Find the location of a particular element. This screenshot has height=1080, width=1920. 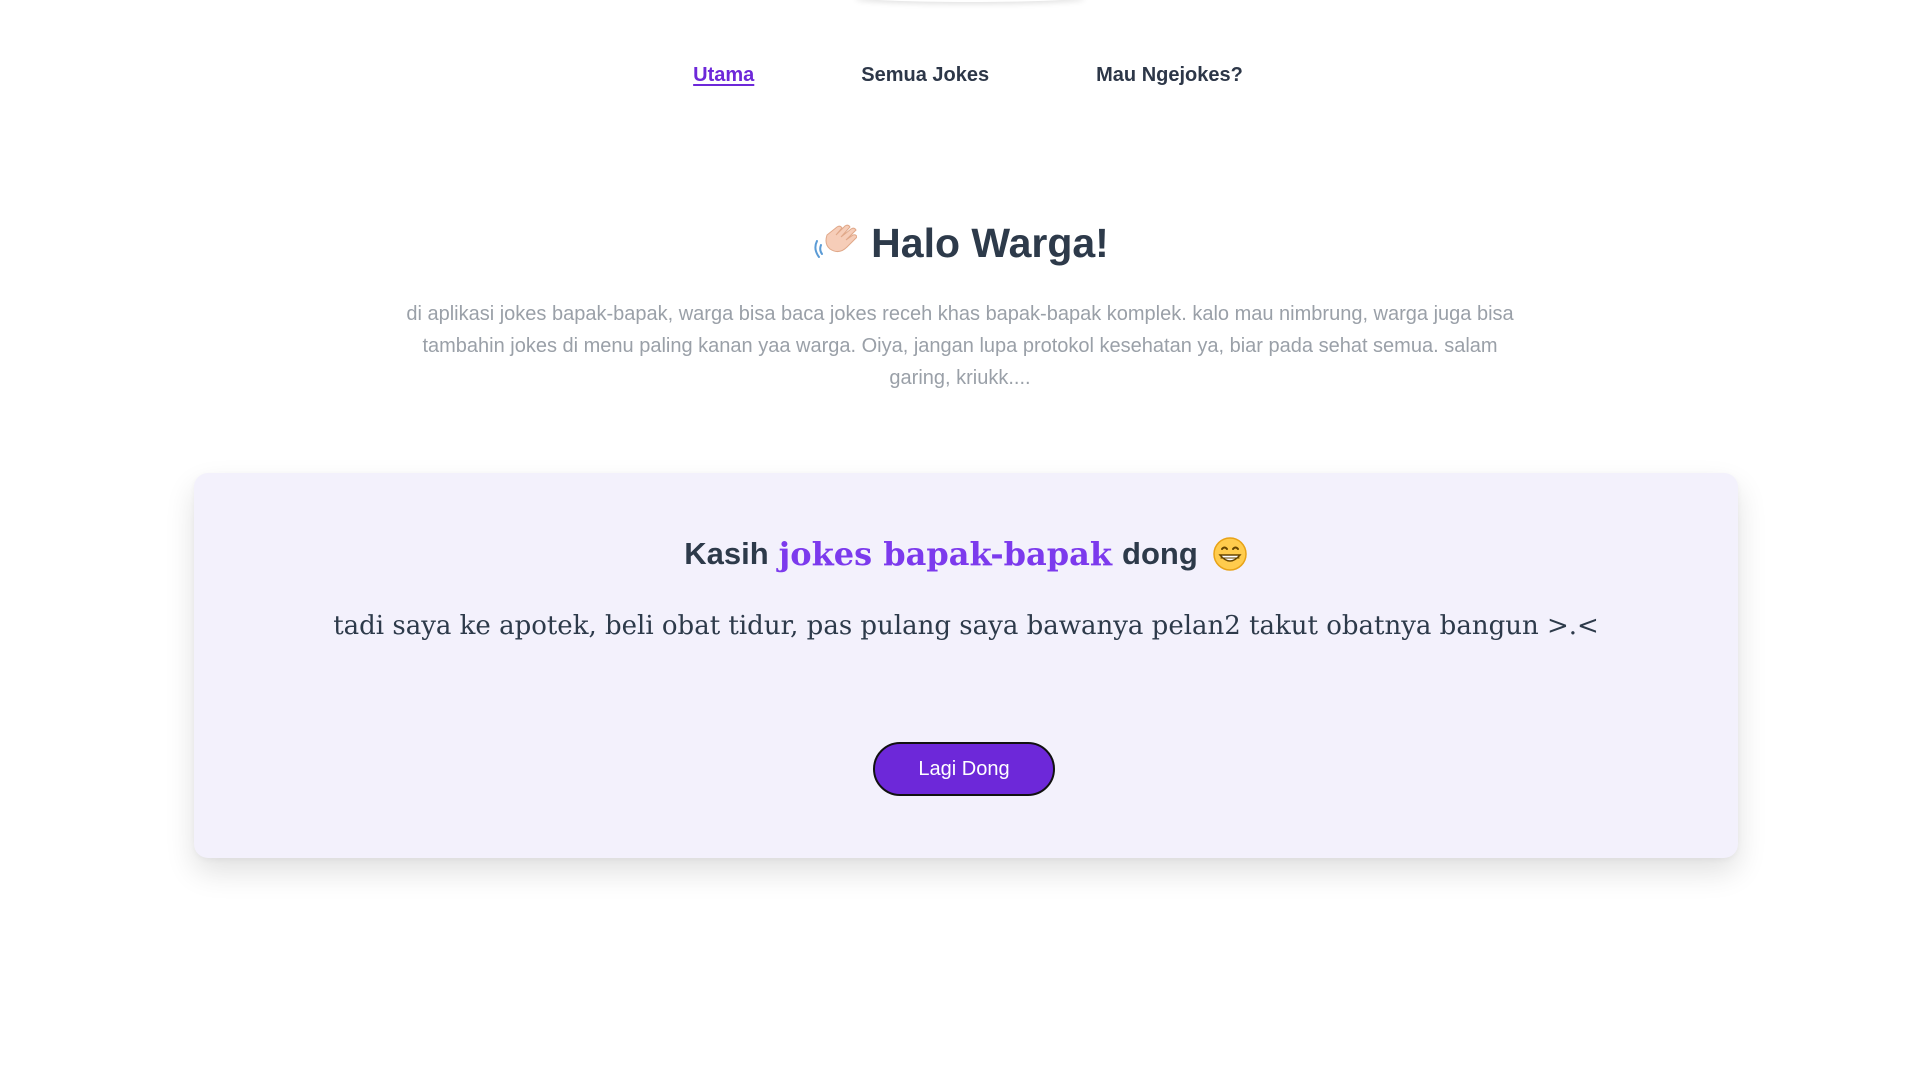

hero-title: Halo Warga! is located at coordinates (990, 243).